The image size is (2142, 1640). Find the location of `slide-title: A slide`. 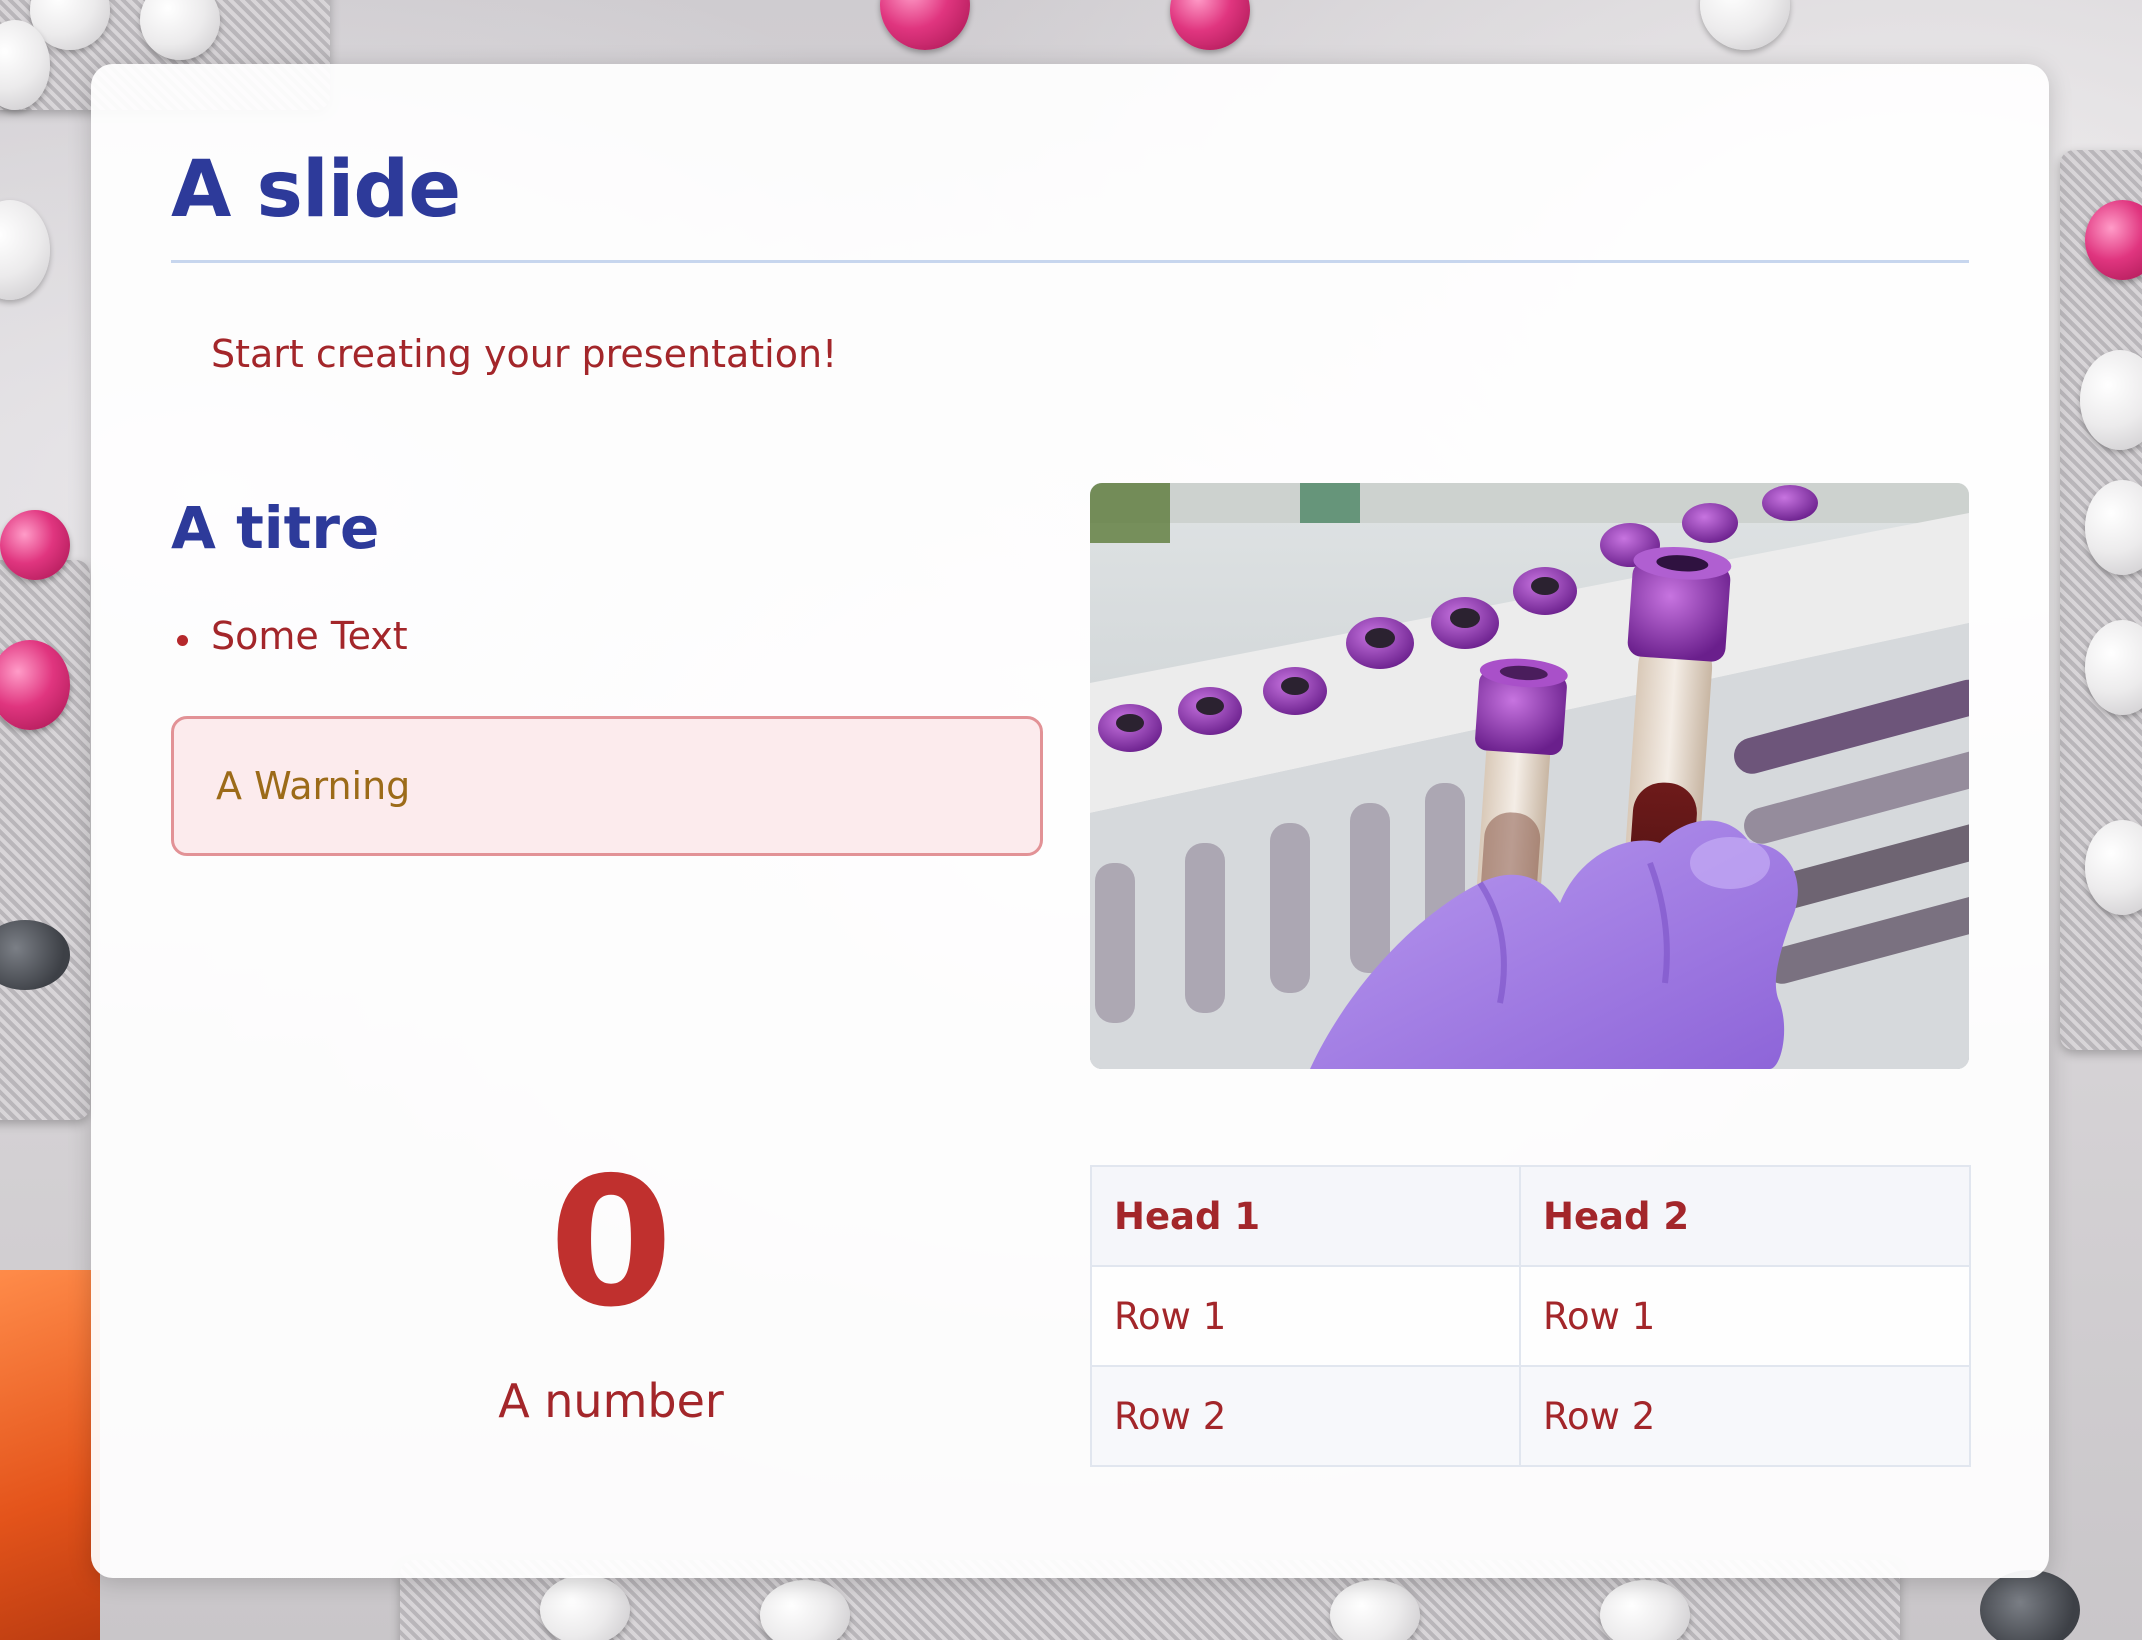

slide-title: A slide is located at coordinates (316, 190).